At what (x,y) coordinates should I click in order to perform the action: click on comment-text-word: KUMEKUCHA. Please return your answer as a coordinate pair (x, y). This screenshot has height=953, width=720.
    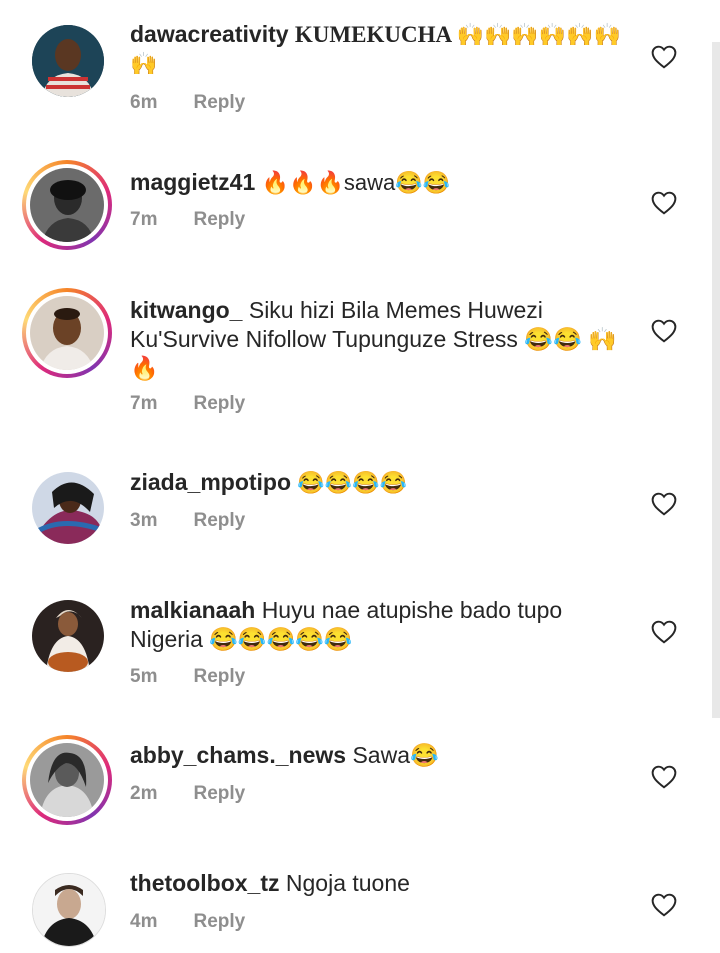
    Looking at the image, I should click on (372, 34).